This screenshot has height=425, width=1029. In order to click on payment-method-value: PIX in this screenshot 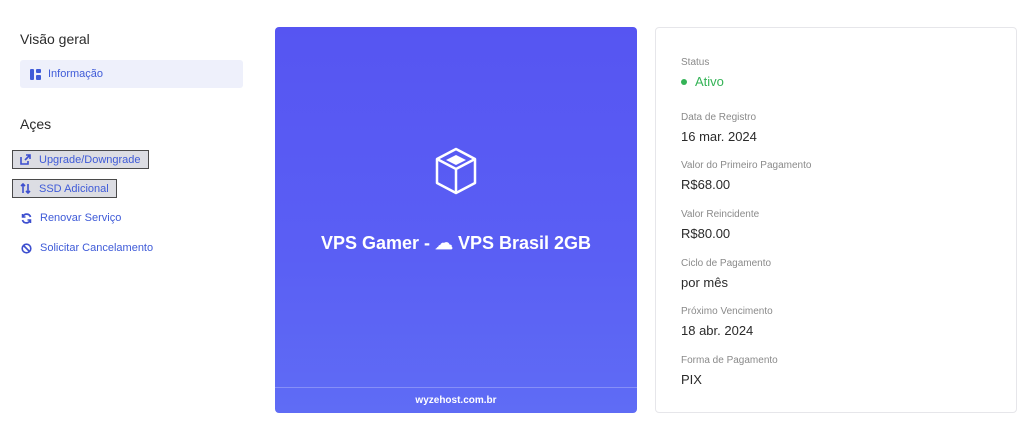, I will do `click(691, 379)`.